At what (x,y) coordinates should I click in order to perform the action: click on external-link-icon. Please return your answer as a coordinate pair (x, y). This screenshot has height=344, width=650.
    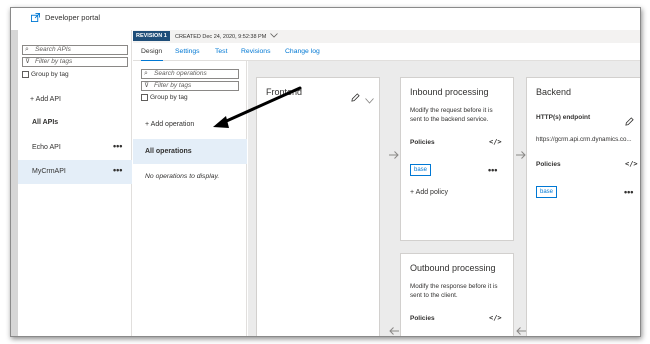
    Looking at the image, I should click on (35, 17).